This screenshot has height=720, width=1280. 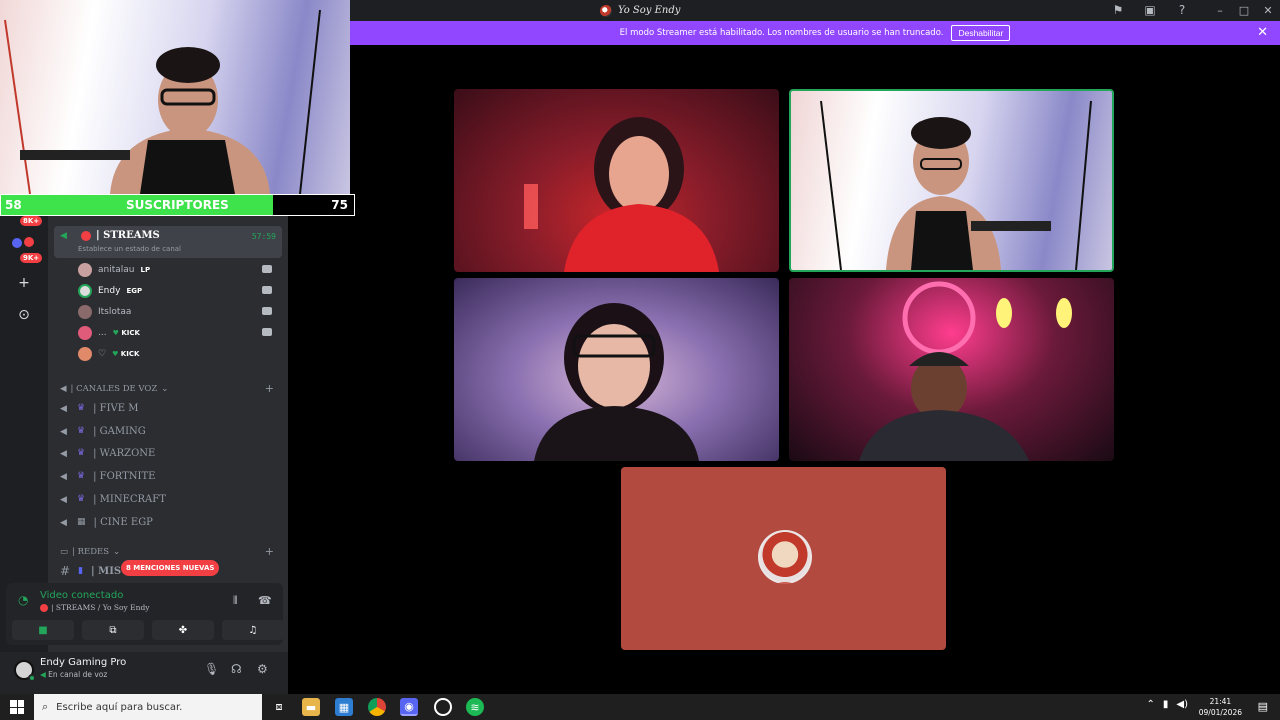 I want to click on camera-button: ■, so click(x=43, y=630).